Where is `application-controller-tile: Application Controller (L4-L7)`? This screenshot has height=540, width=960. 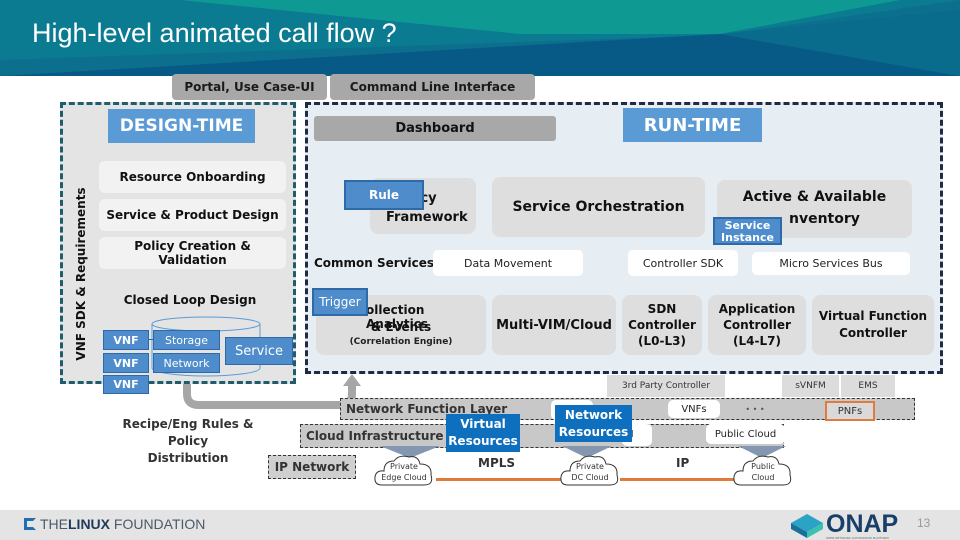
application-controller-tile: Application Controller (L4-L7) is located at coordinates (757, 325).